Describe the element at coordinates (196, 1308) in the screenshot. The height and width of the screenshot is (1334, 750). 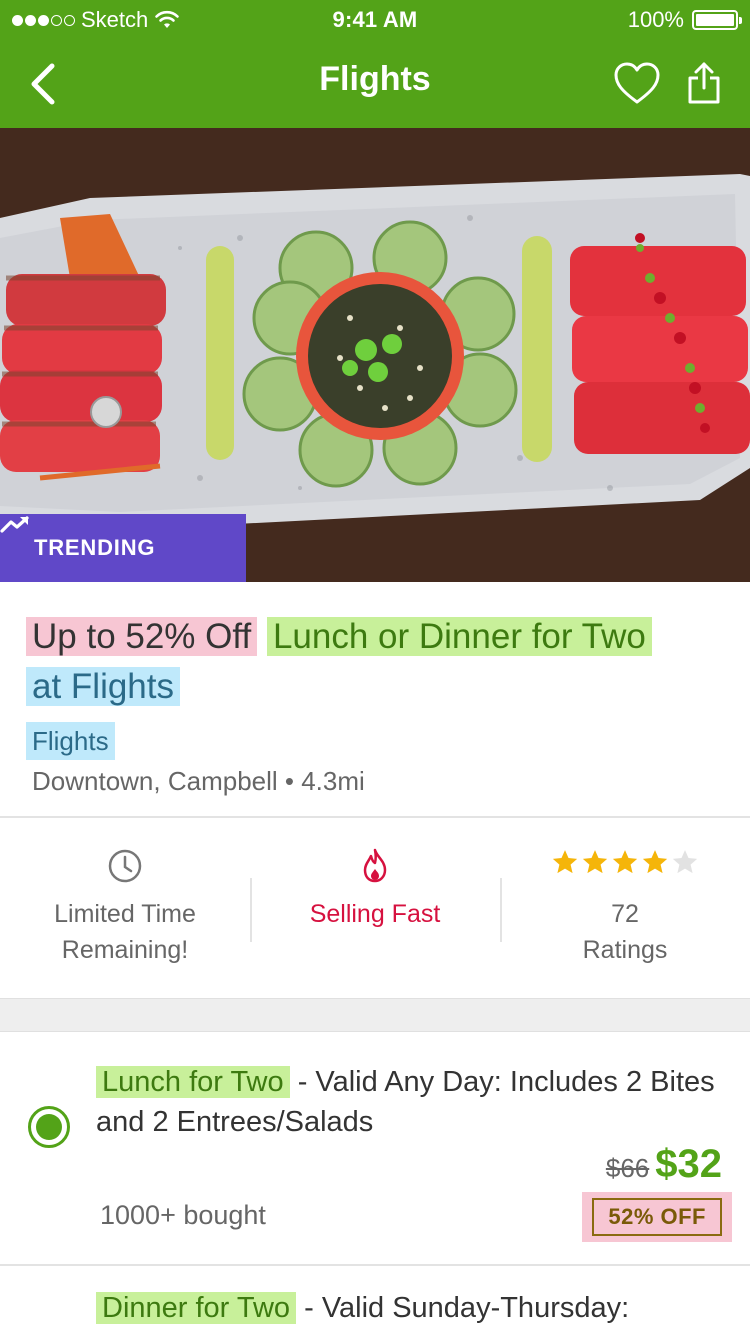
I see `option-name: Dinner for Two` at that location.